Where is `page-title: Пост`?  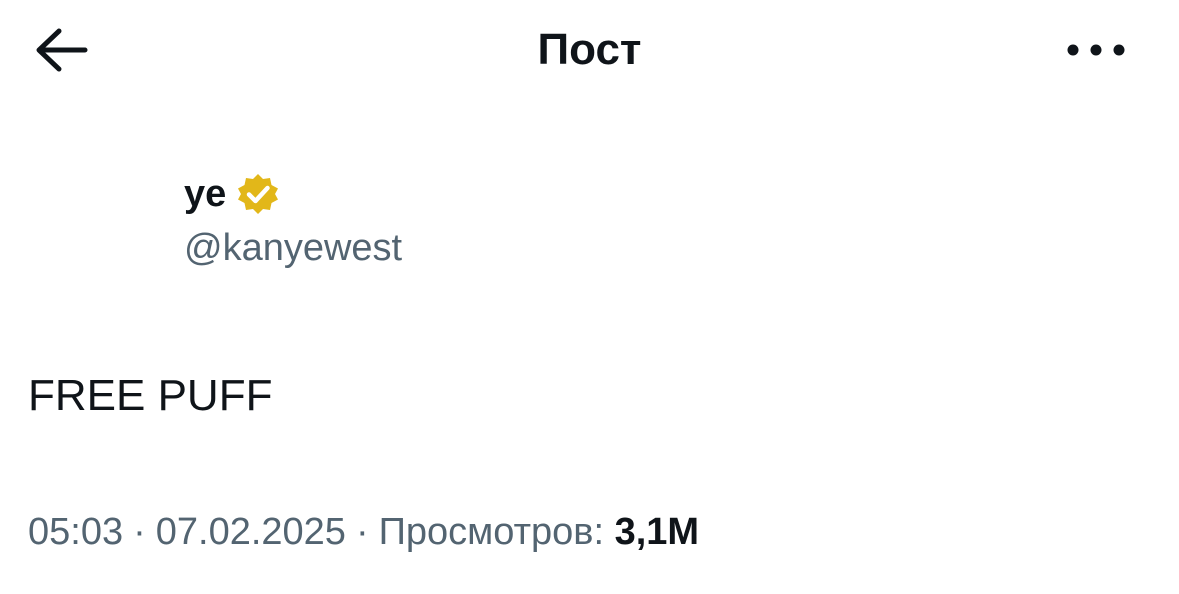
page-title: Пост is located at coordinates (589, 49).